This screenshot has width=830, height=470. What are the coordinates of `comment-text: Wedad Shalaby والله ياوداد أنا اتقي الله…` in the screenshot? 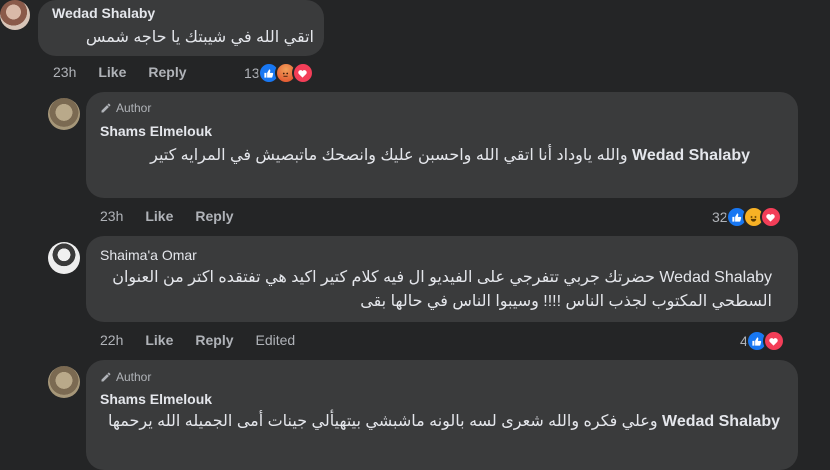 It's located at (425, 156).